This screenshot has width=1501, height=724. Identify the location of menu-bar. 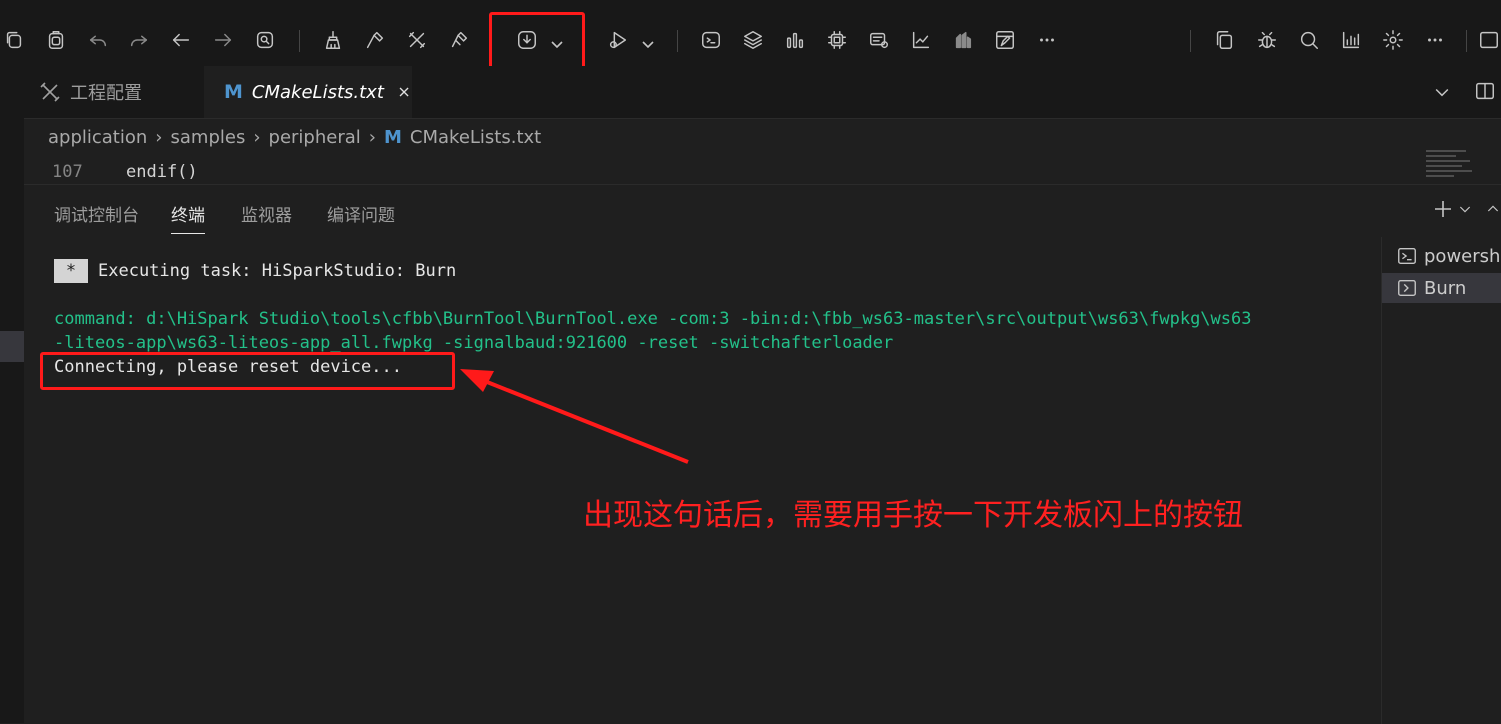
(750, 7).